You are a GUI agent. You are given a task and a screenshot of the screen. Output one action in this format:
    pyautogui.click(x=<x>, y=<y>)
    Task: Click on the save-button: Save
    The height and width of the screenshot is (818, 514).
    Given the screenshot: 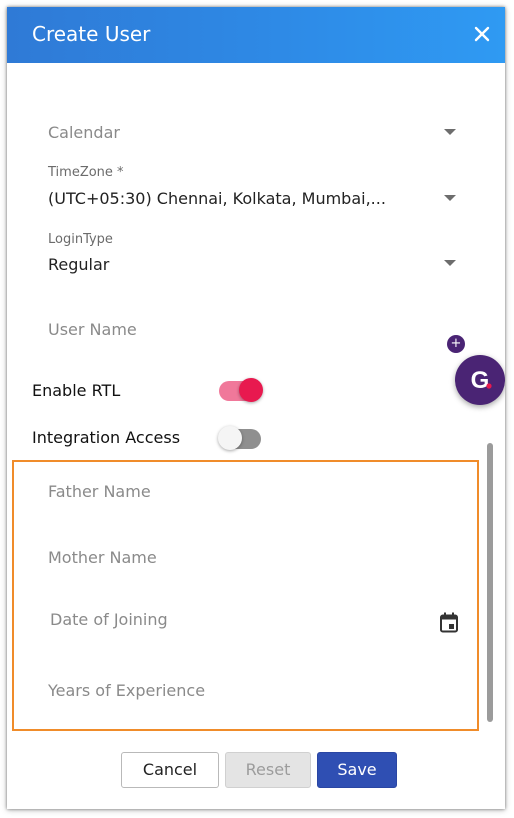 What is the action you would take?
    pyautogui.click(x=357, y=770)
    